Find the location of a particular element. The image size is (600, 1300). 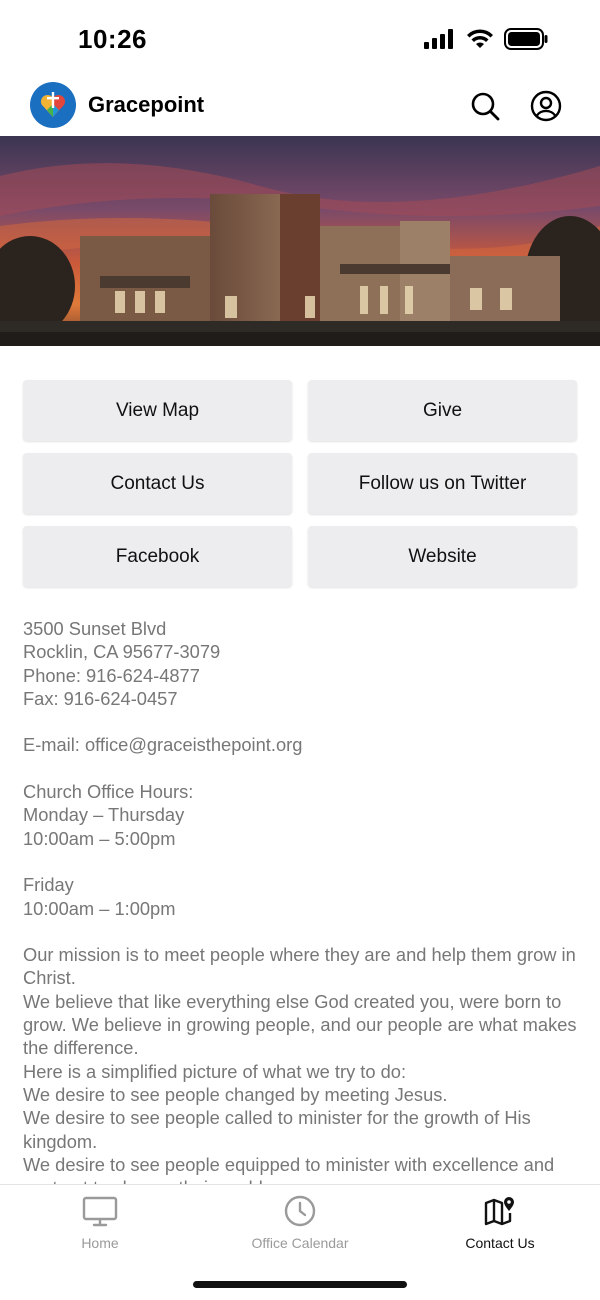

fax-number: Fax: 916-624-0457 is located at coordinates (100, 698).